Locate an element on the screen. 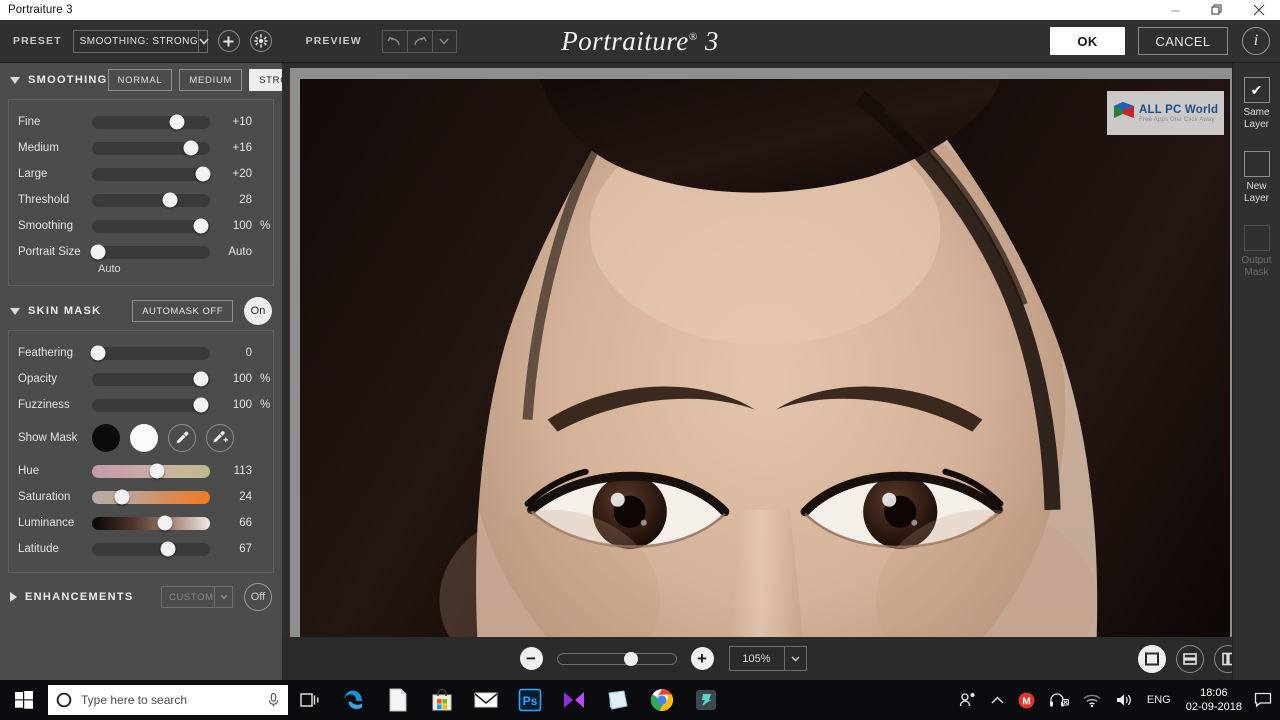 This screenshot has height=720, width=1280. clock: 18:06 02-09-2018 is located at coordinates (1214, 700).